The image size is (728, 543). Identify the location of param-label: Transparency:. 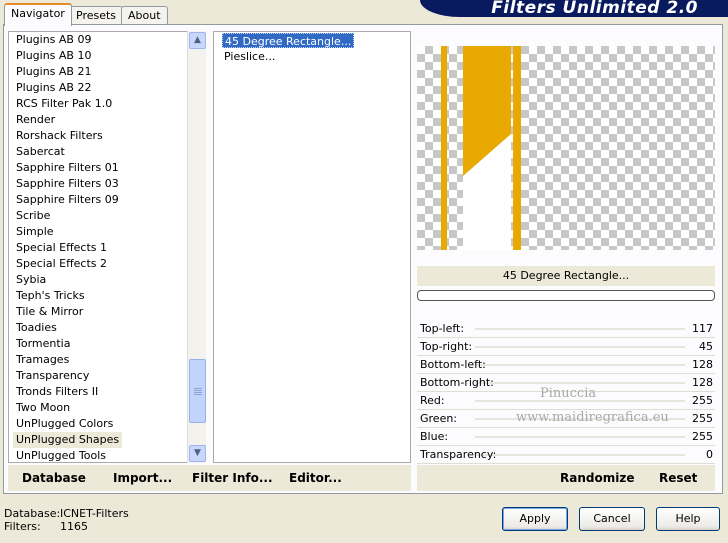
(458, 454).